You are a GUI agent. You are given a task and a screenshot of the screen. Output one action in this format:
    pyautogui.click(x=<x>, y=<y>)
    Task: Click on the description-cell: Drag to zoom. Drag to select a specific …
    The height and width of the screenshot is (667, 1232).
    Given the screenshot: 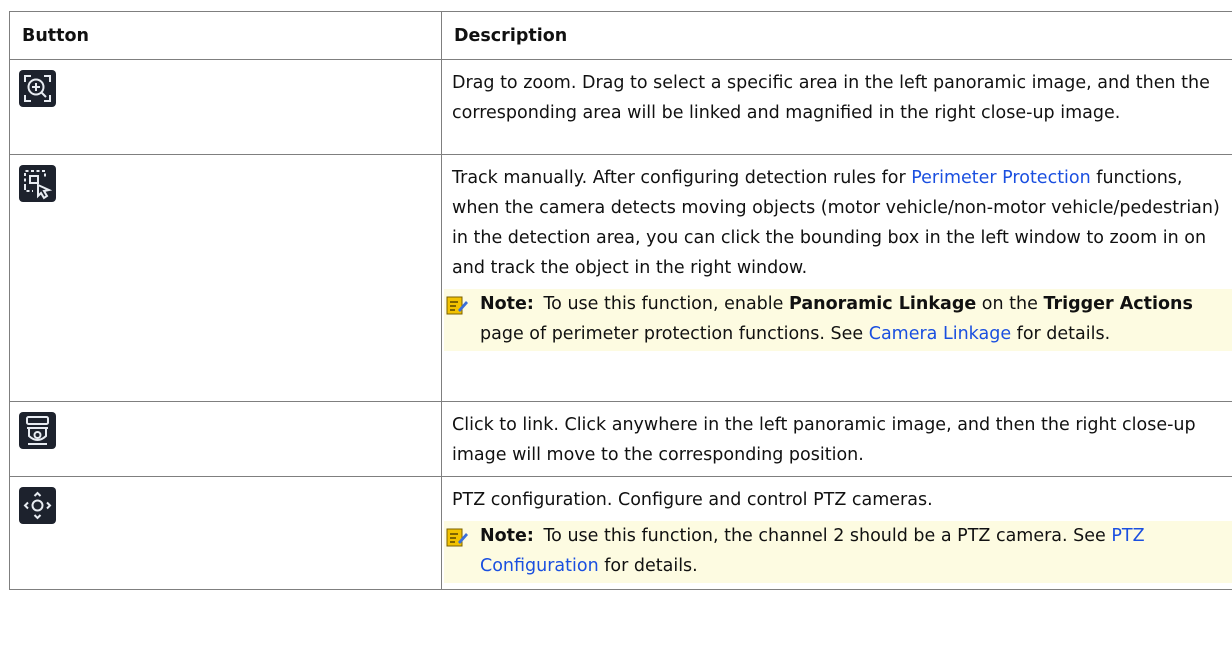 What is the action you would take?
    pyautogui.click(x=836, y=107)
    